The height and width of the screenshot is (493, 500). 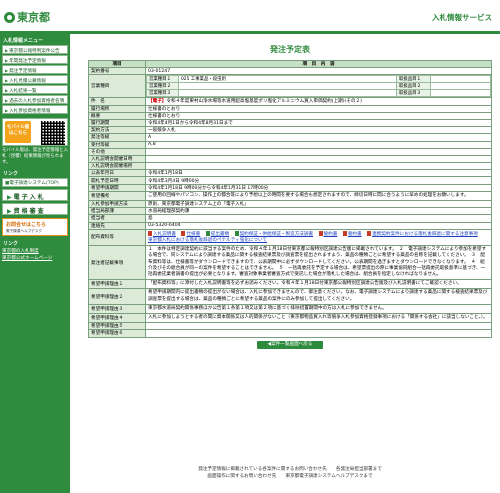 What do you see at coordinates (318, 225) in the screenshot?
I see `row-value: 03-5320-6404` at bounding box center [318, 225].